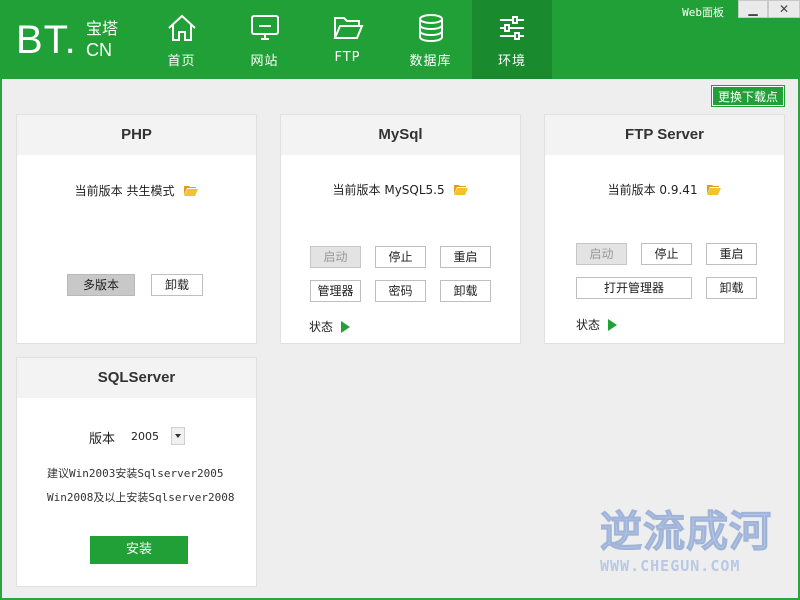 The width and height of the screenshot is (800, 600). I want to click on ftp-version-text: 当前版本 0.9.41, so click(652, 190).